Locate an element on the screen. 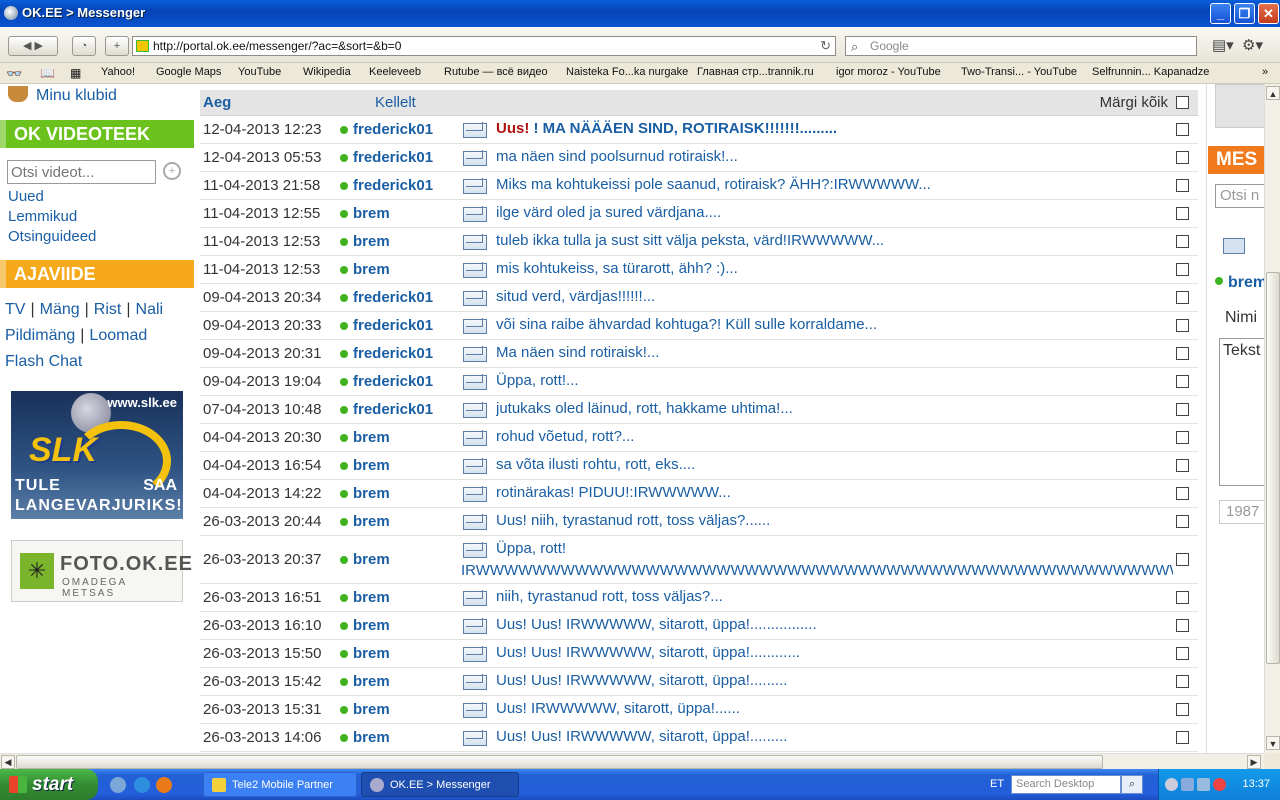 The image size is (1280, 800). volume-icon is located at coordinates (1203, 784).